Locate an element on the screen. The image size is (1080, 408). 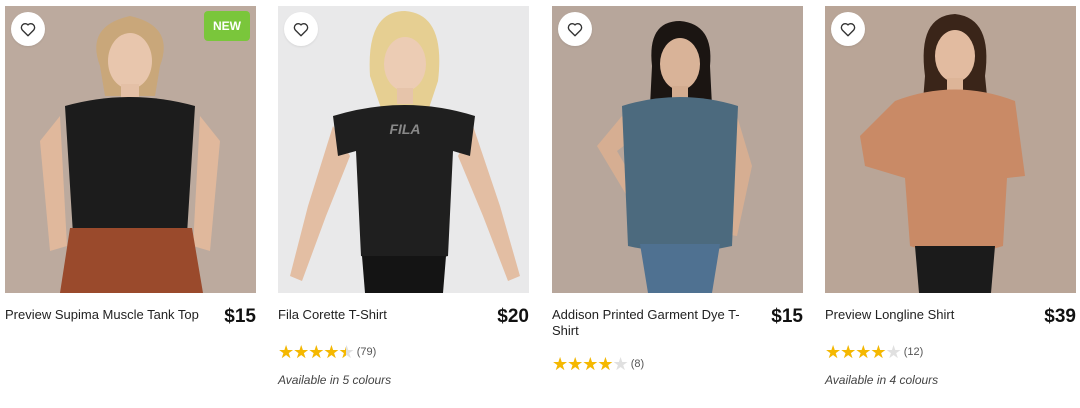
review-count: (12) is located at coordinates (914, 352).